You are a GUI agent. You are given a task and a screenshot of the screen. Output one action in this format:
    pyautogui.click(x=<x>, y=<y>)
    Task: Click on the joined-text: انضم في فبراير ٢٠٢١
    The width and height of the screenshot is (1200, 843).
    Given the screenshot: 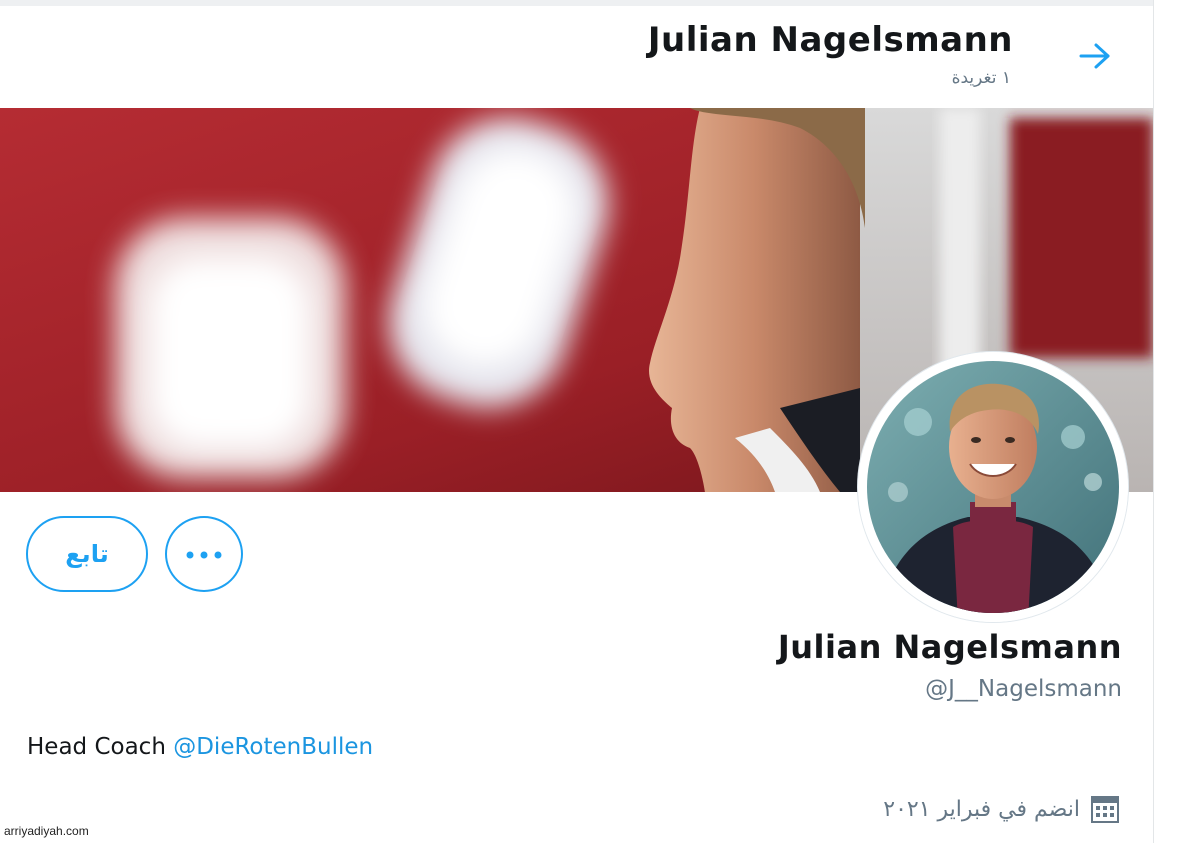 What is the action you would take?
    pyautogui.click(x=981, y=809)
    